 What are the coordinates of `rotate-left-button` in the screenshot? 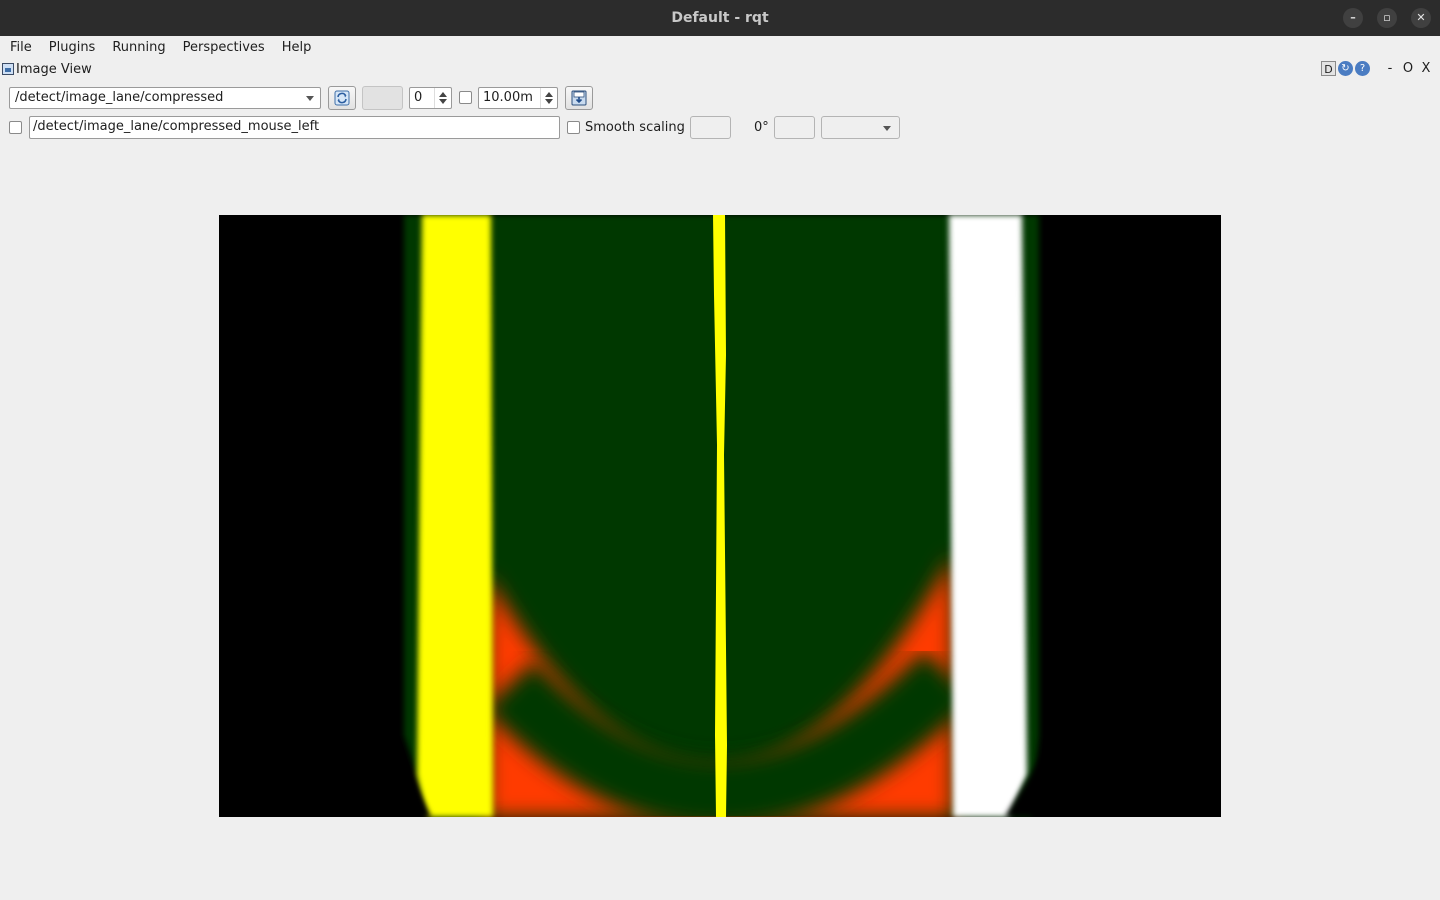 It's located at (710, 127).